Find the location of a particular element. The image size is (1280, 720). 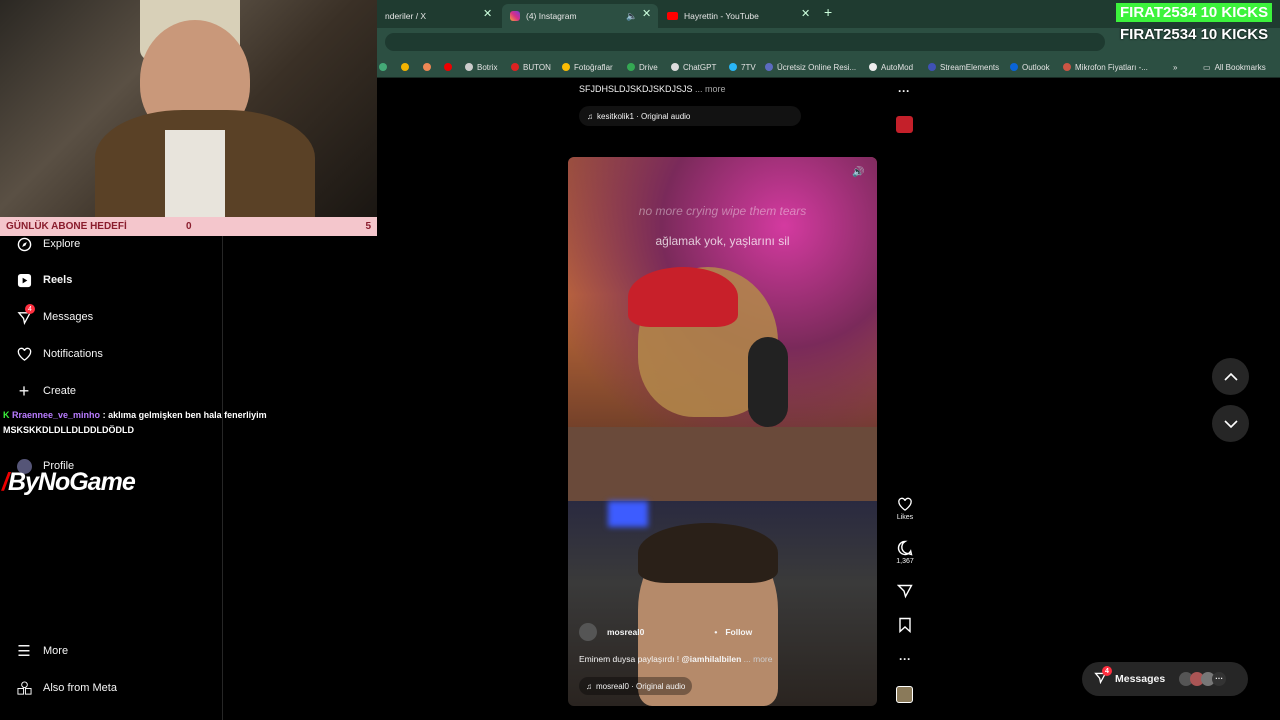

chevron-up-icon is located at coordinates (1230, 376).